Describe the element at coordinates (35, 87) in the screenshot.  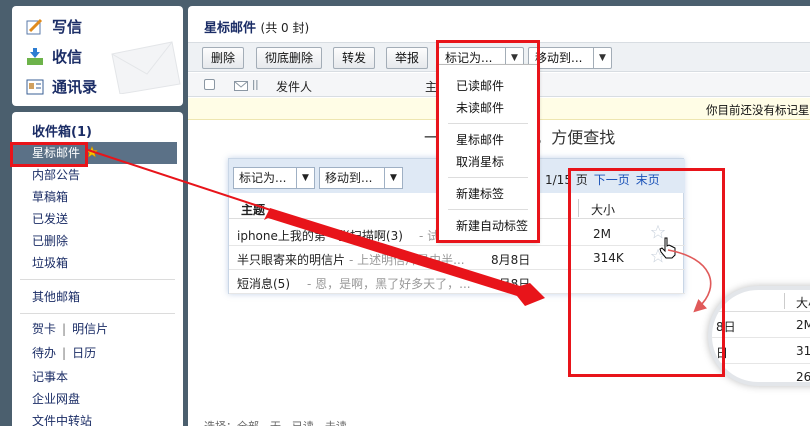
I see `contacts-icon` at that location.